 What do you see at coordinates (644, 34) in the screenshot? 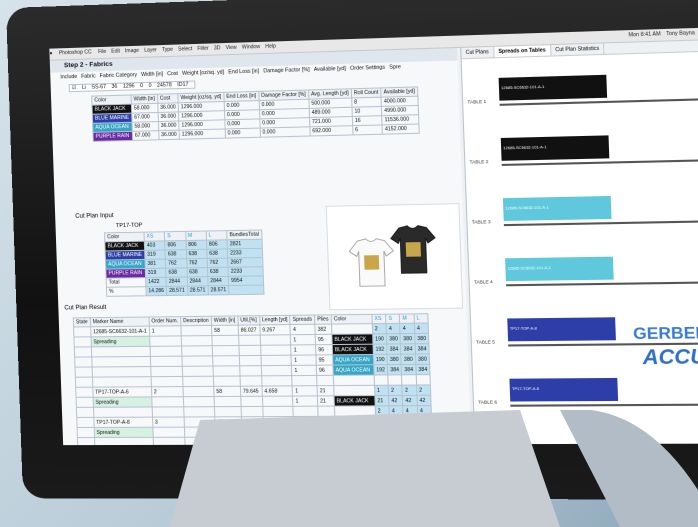
I see `clock: Mon 8:41 AM` at bounding box center [644, 34].